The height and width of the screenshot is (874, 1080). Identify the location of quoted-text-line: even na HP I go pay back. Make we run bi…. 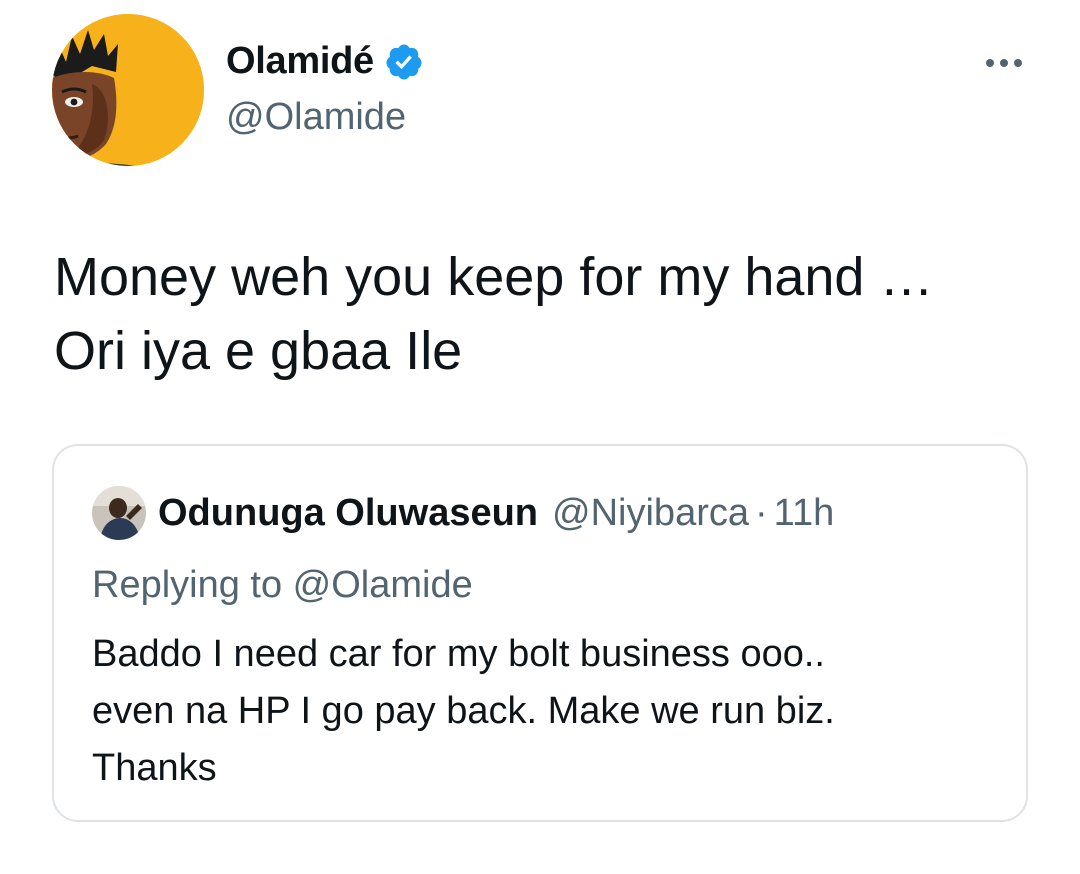
(463, 711).